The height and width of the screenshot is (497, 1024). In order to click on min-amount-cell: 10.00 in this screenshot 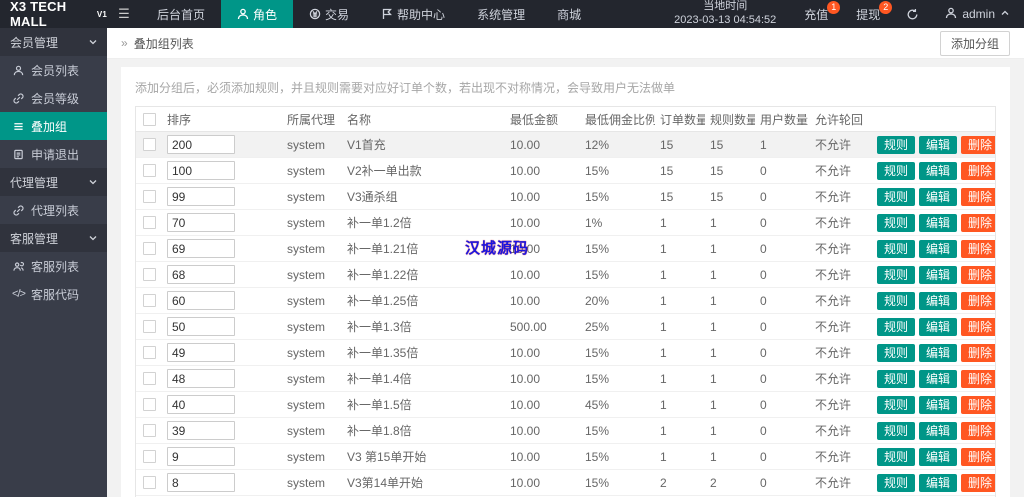, I will do `click(525, 300)`.